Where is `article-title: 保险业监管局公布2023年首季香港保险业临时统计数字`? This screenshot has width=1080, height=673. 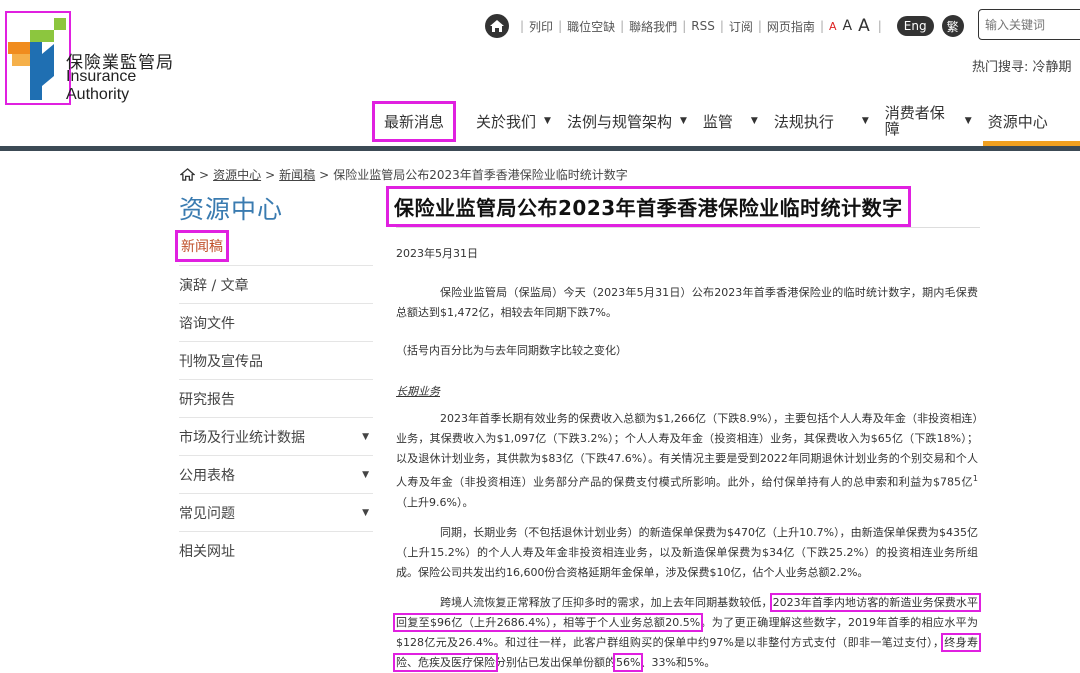
article-title: 保险业监管局公布2023年首季香港保险业临时统计数字 is located at coordinates (648, 206).